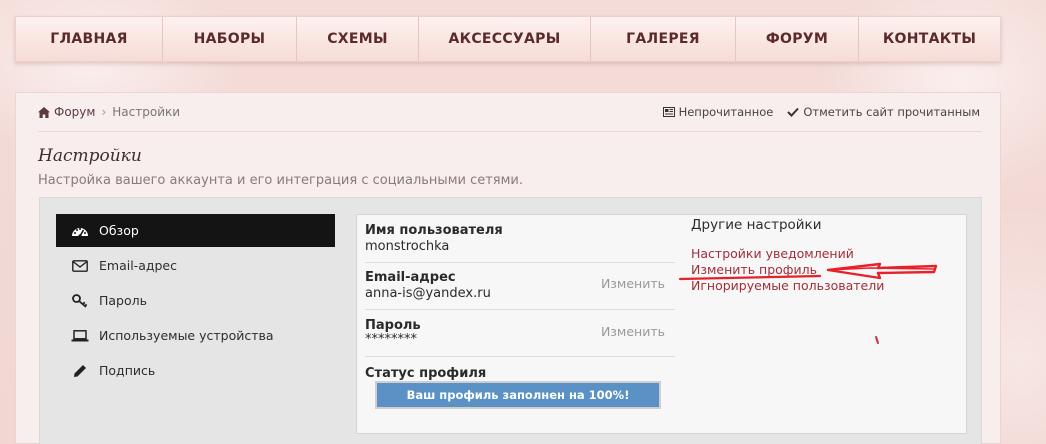 The width and height of the screenshot is (1046, 444). Describe the element at coordinates (826, 270) in the screenshot. I see `edit-profile-link: Изменить профиль` at that location.